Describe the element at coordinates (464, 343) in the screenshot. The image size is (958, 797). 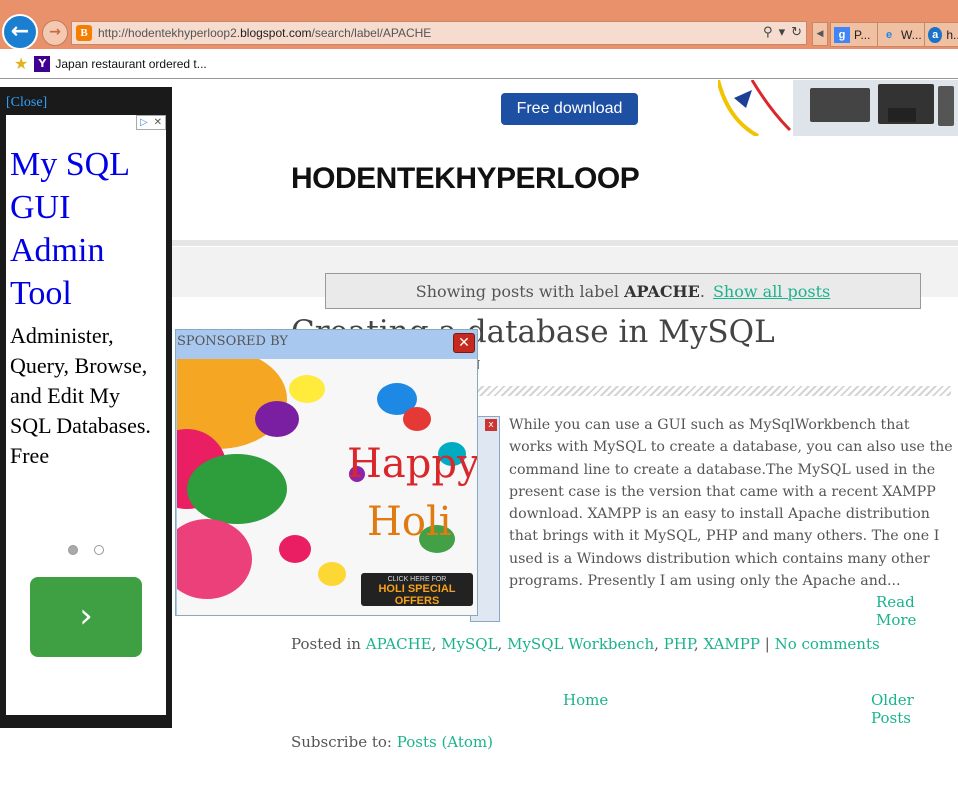
I see `close-icon: ✕` at that location.